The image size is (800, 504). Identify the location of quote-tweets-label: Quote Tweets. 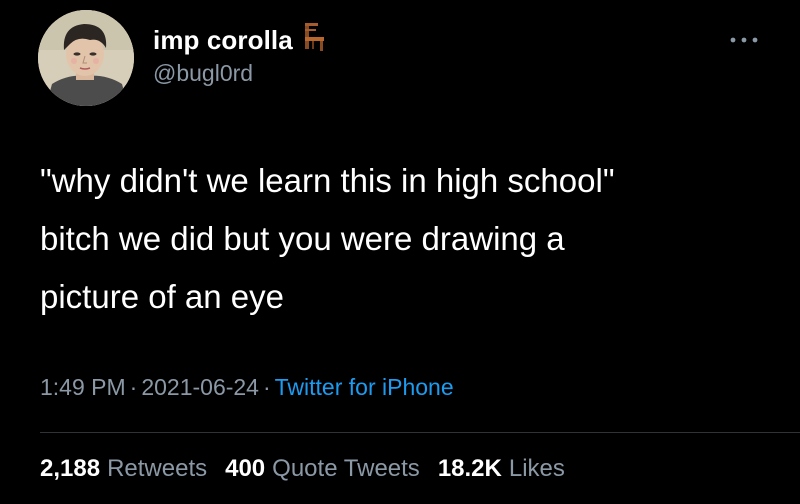
(346, 468).